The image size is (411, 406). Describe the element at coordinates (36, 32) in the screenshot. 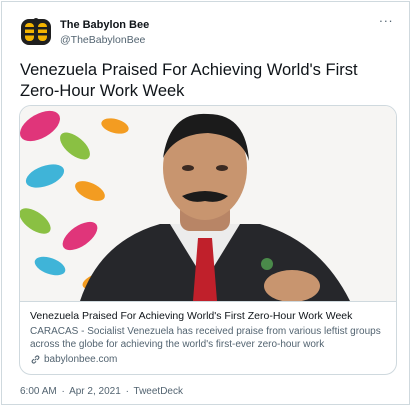

I see `bee-logo-icon` at that location.